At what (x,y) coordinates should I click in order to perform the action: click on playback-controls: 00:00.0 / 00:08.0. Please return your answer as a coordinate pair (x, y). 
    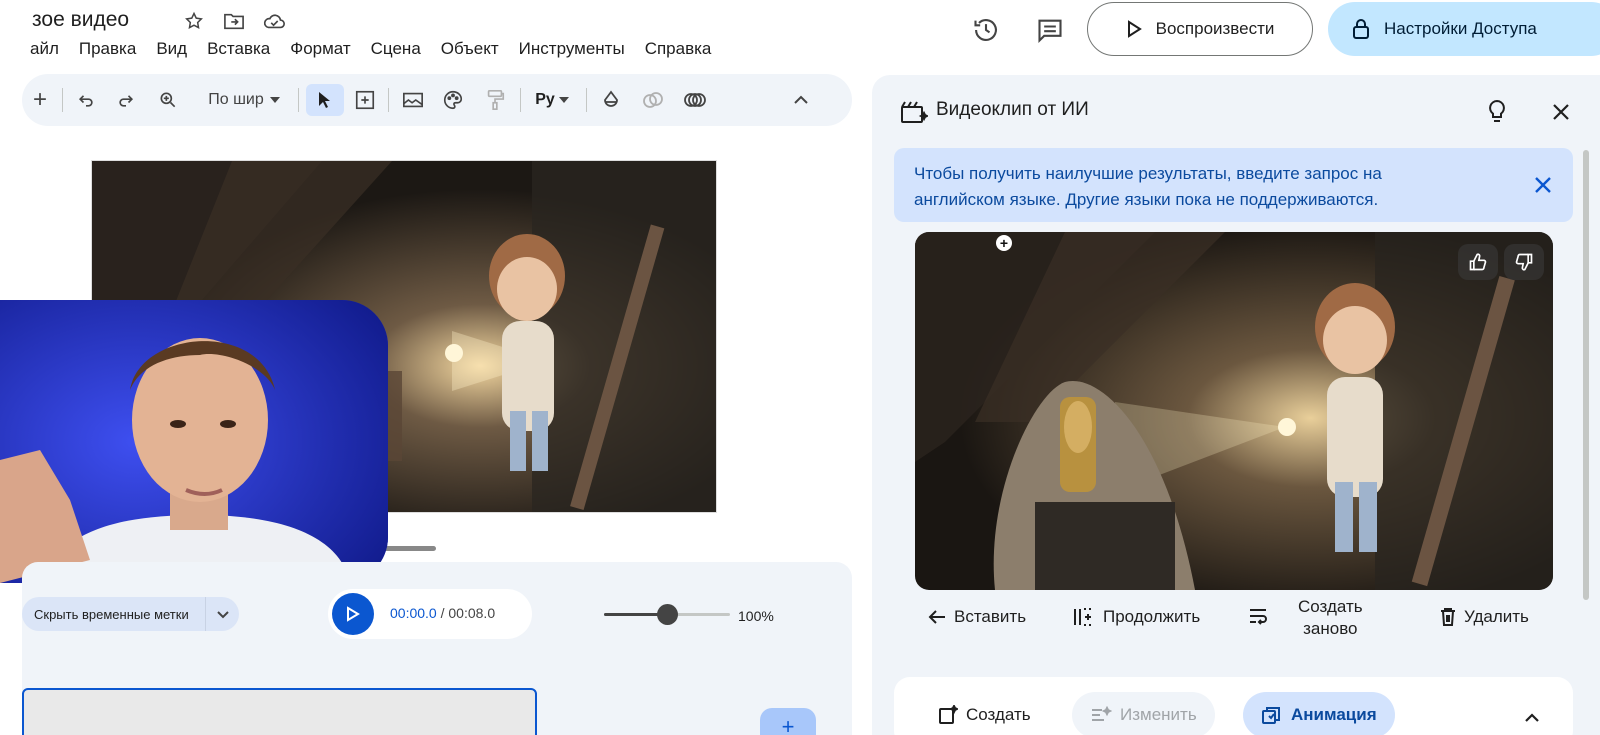
    Looking at the image, I should click on (430, 614).